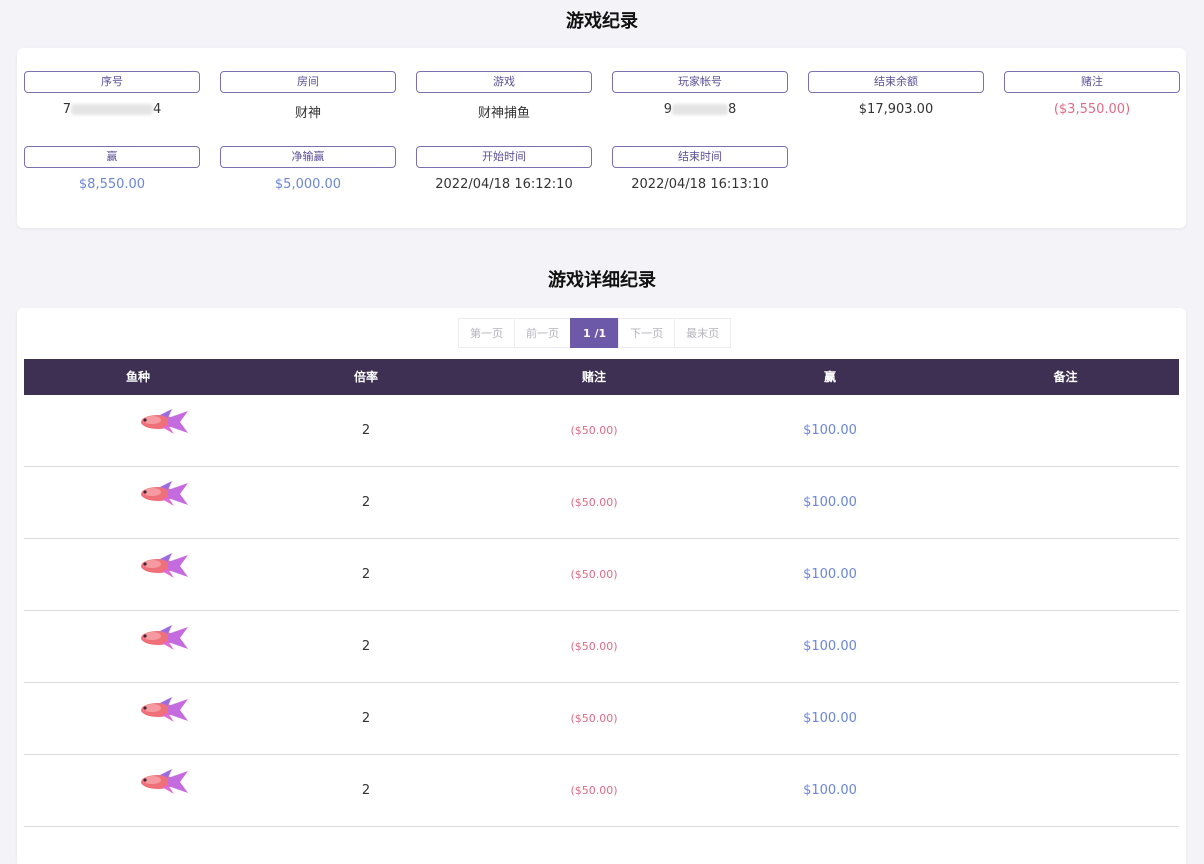 This screenshot has width=1204, height=864. I want to click on field-label-player-account: 玩家帐号, so click(700, 82).